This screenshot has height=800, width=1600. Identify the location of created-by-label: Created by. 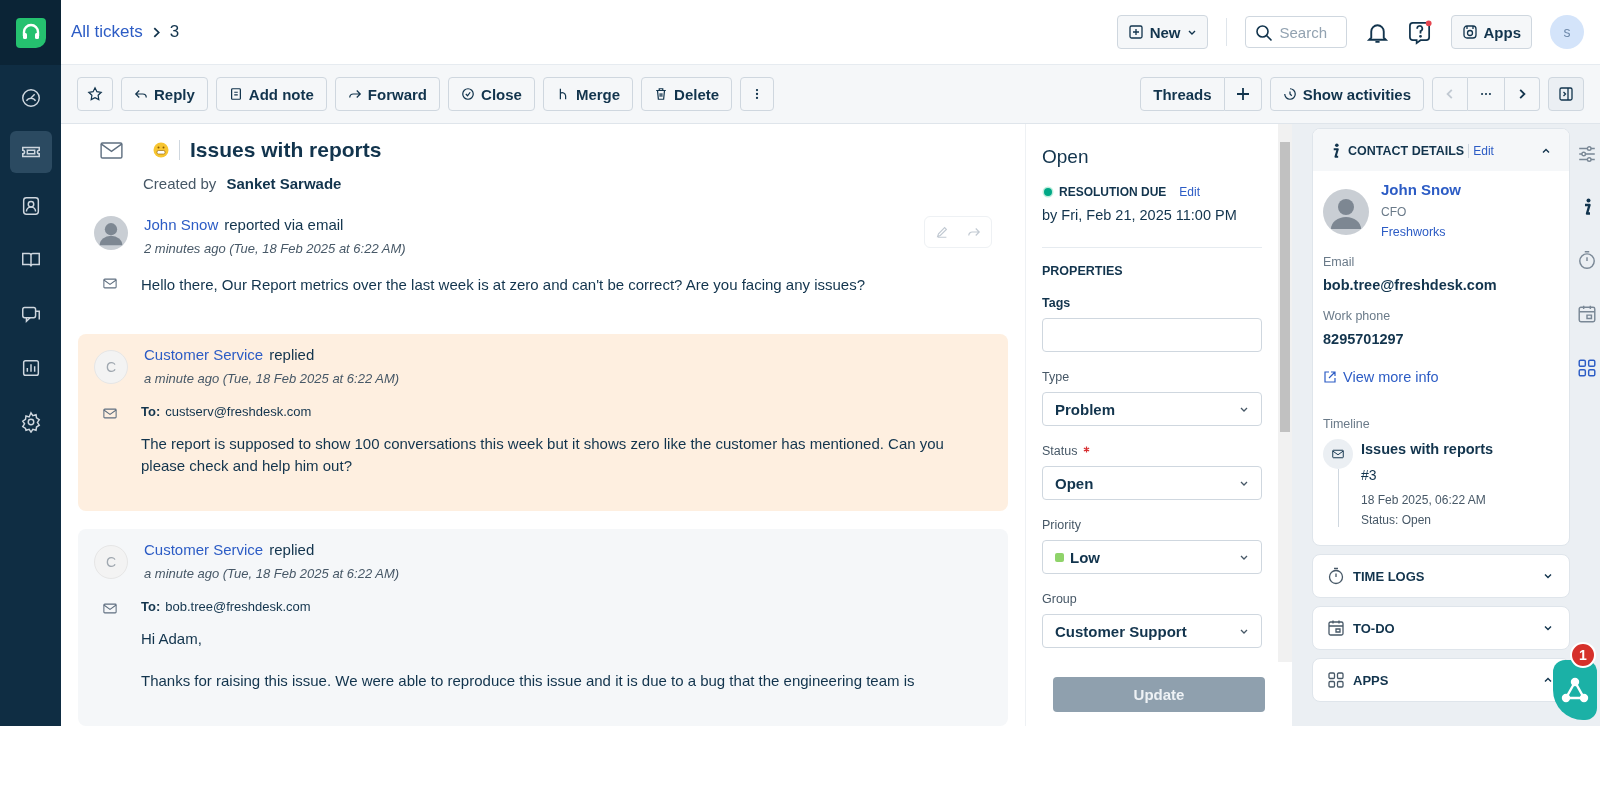
(180, 183).